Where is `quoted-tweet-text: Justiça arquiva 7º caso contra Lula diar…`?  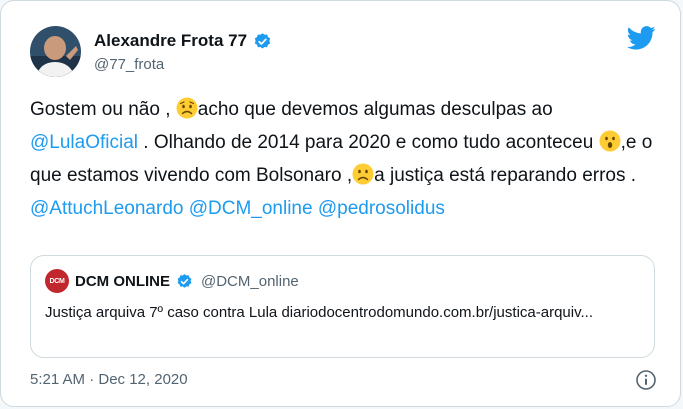 quoted-tweet-text: Justiça arquiva 7º caso contra Lula diar… is located at coordinates (319, 312).